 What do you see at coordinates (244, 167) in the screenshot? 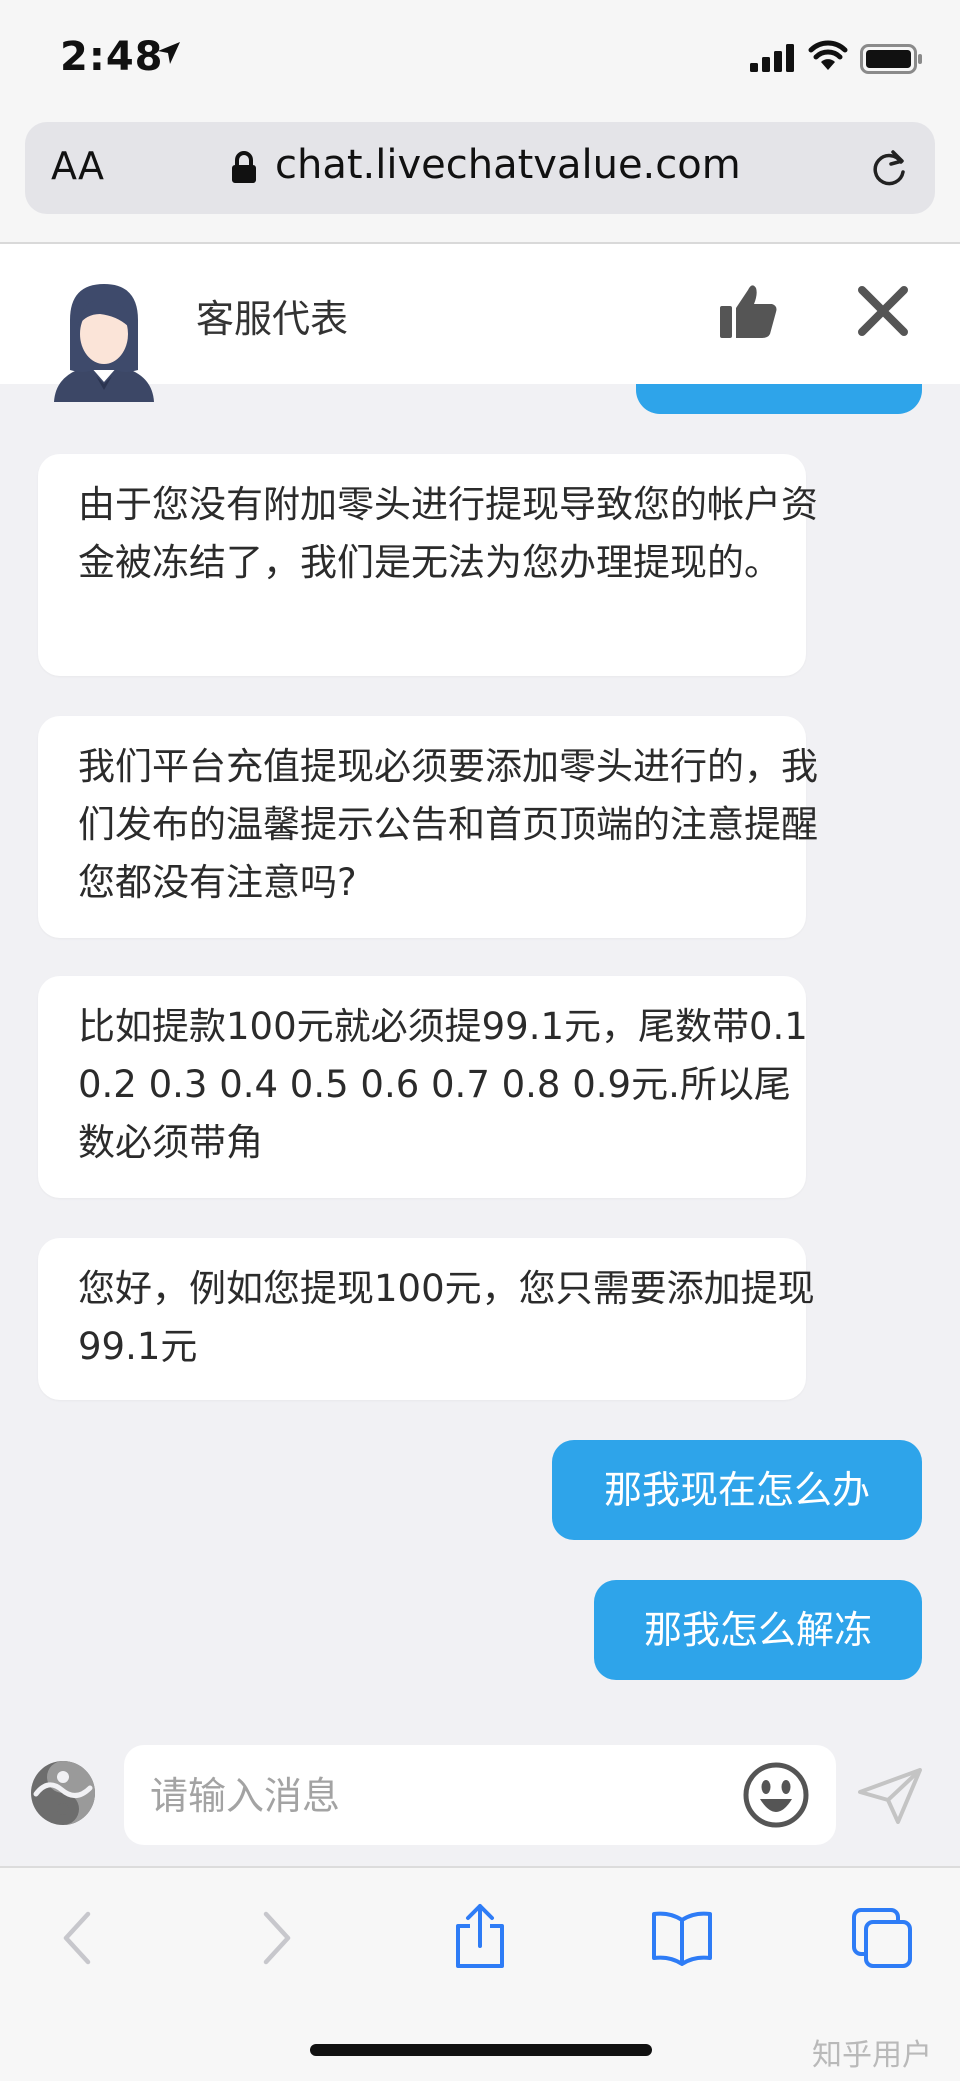
I see `lock-icon` at bounding box center [244, 167].